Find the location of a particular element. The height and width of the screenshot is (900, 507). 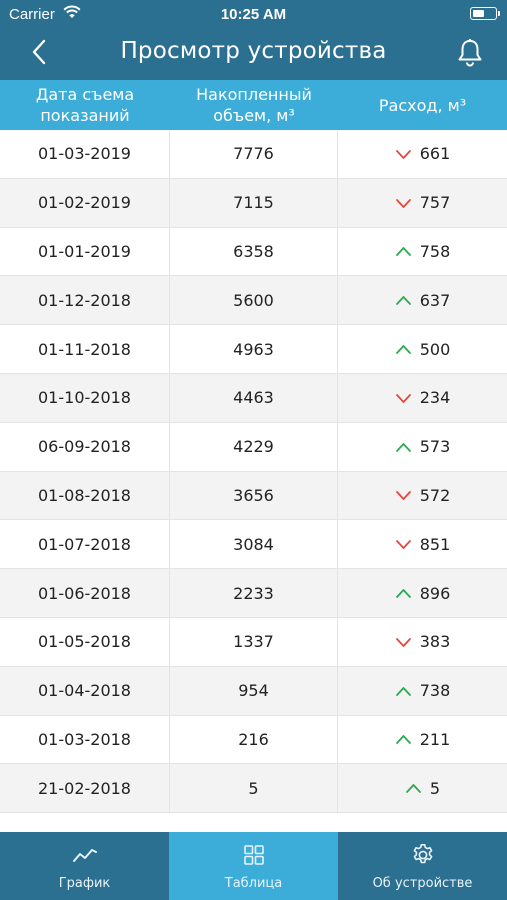

consumption-value: 211 is located at coordinates (435, 739).